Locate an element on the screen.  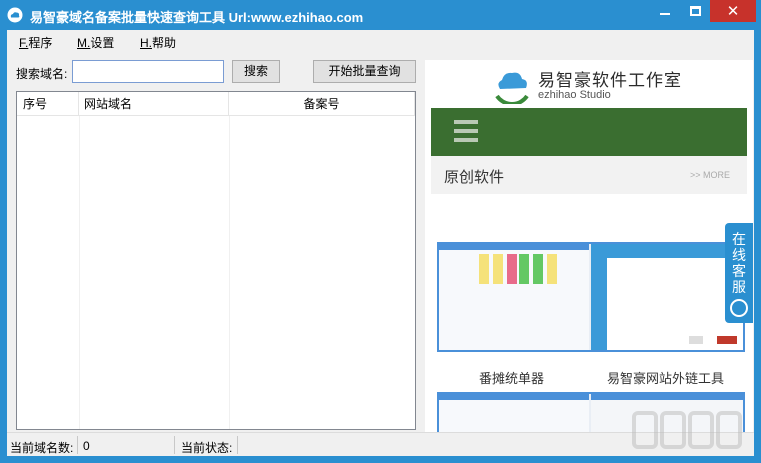
column-header-icp: 备案号 is located at coordinates (322, 104).